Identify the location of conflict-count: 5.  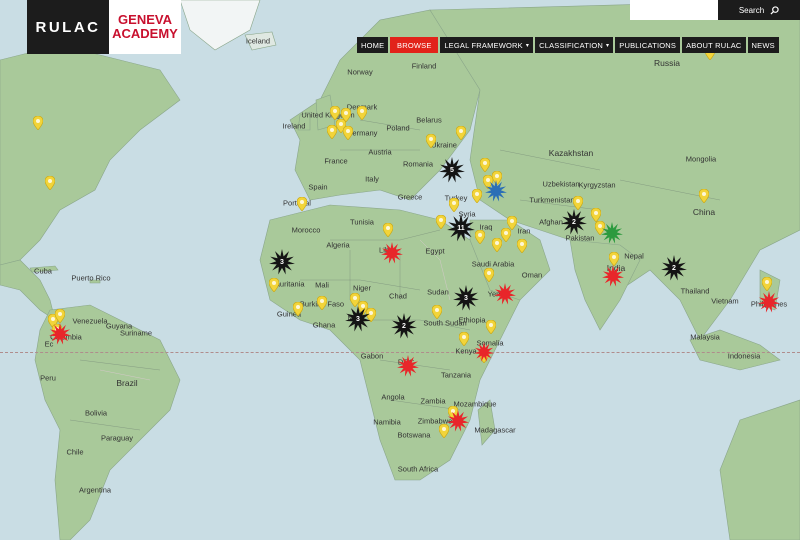
(452, 170).